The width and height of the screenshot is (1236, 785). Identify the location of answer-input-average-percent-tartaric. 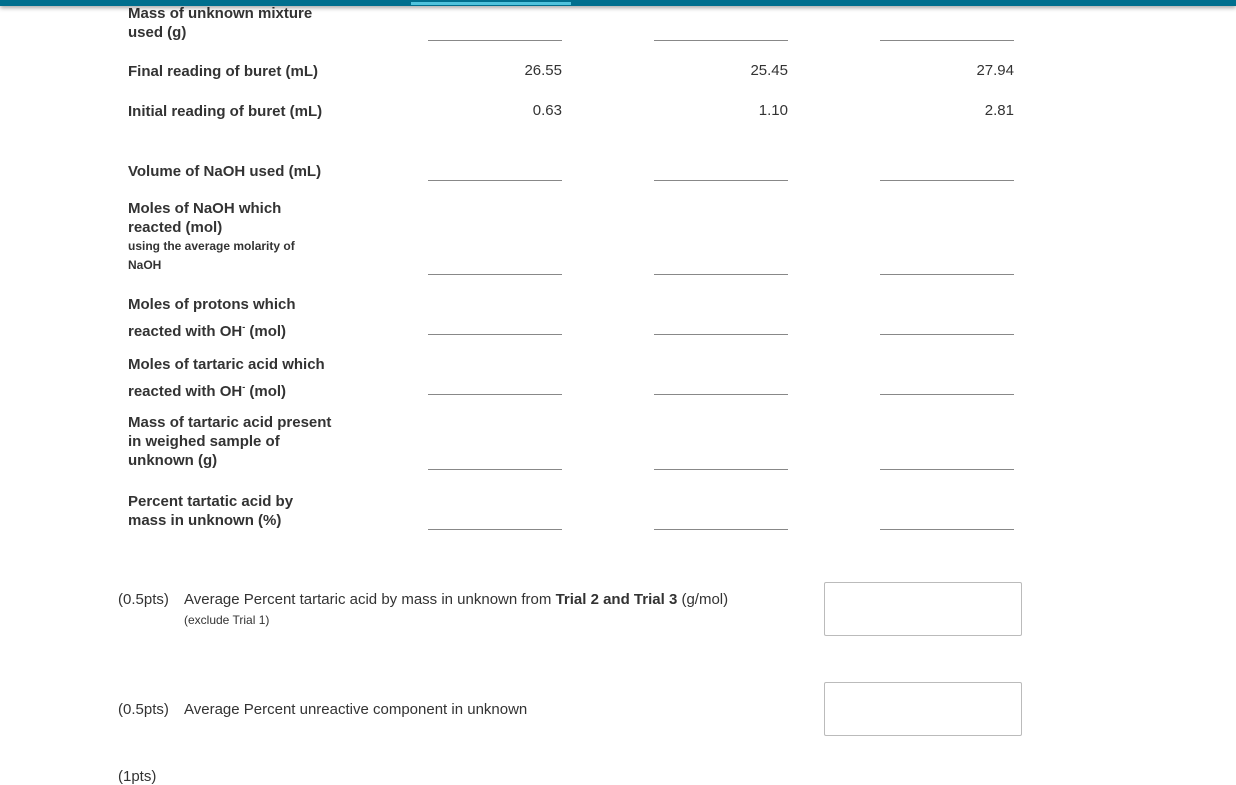
(923, 609).